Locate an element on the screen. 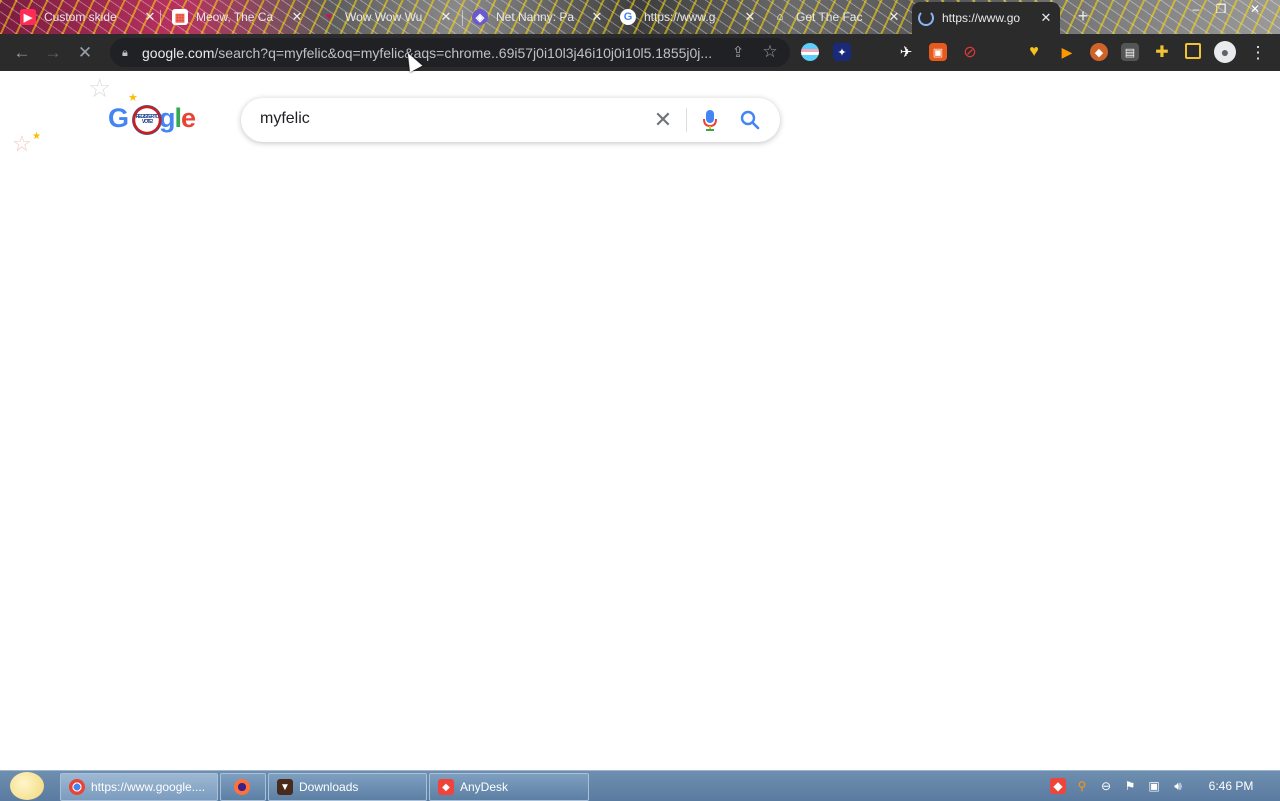 The image size is (1280, 801). google-doodle-logo: Google REGISTER TO VOTE! is located at coordinates (153, 123).